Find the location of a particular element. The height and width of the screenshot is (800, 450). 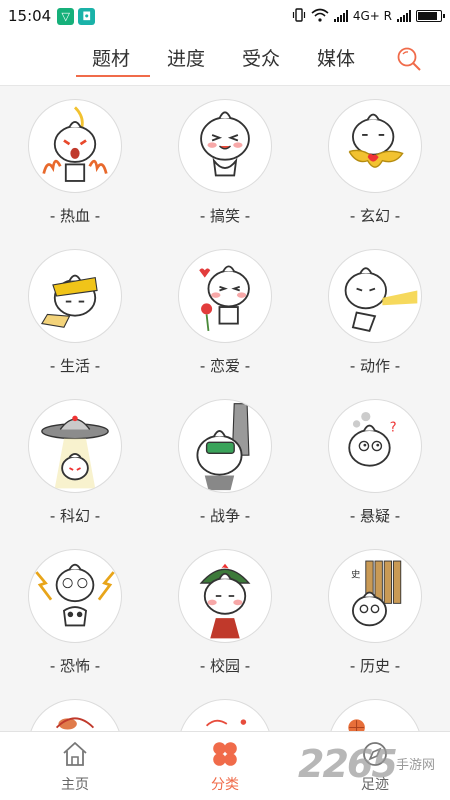

campus-illustration is located at coordinates (225, 601).